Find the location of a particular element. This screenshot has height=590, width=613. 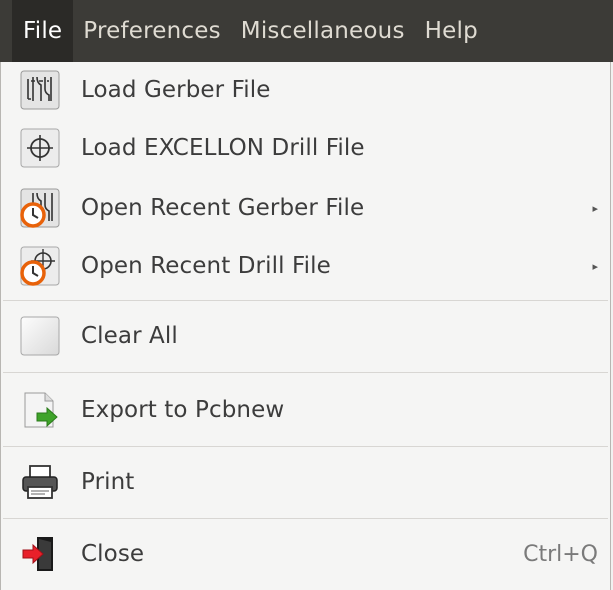

menu-item-close: Close Ctrl+Q is located at coordinates (305, 554).